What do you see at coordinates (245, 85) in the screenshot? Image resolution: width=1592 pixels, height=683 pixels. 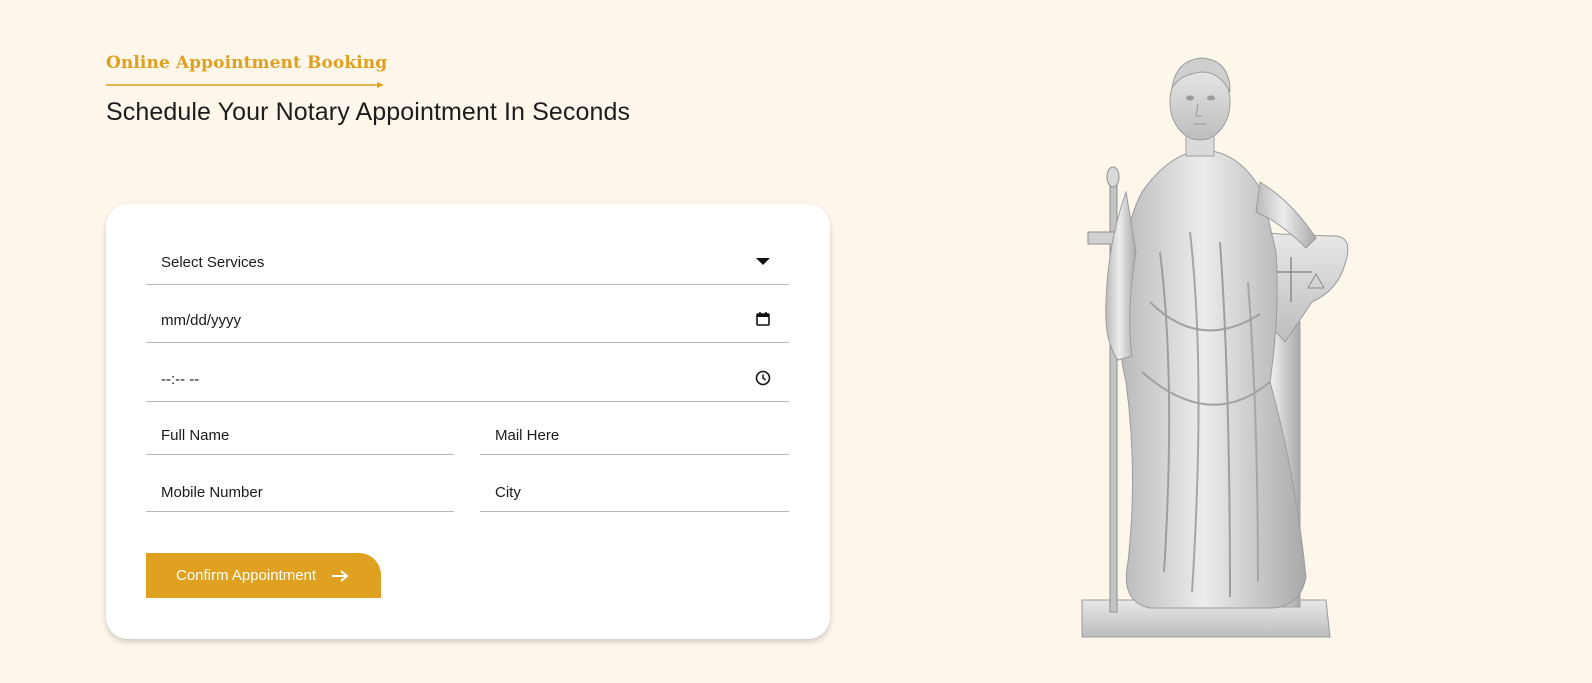 I see `eyebrow-arrow-line` at bounding box center [245, 85].